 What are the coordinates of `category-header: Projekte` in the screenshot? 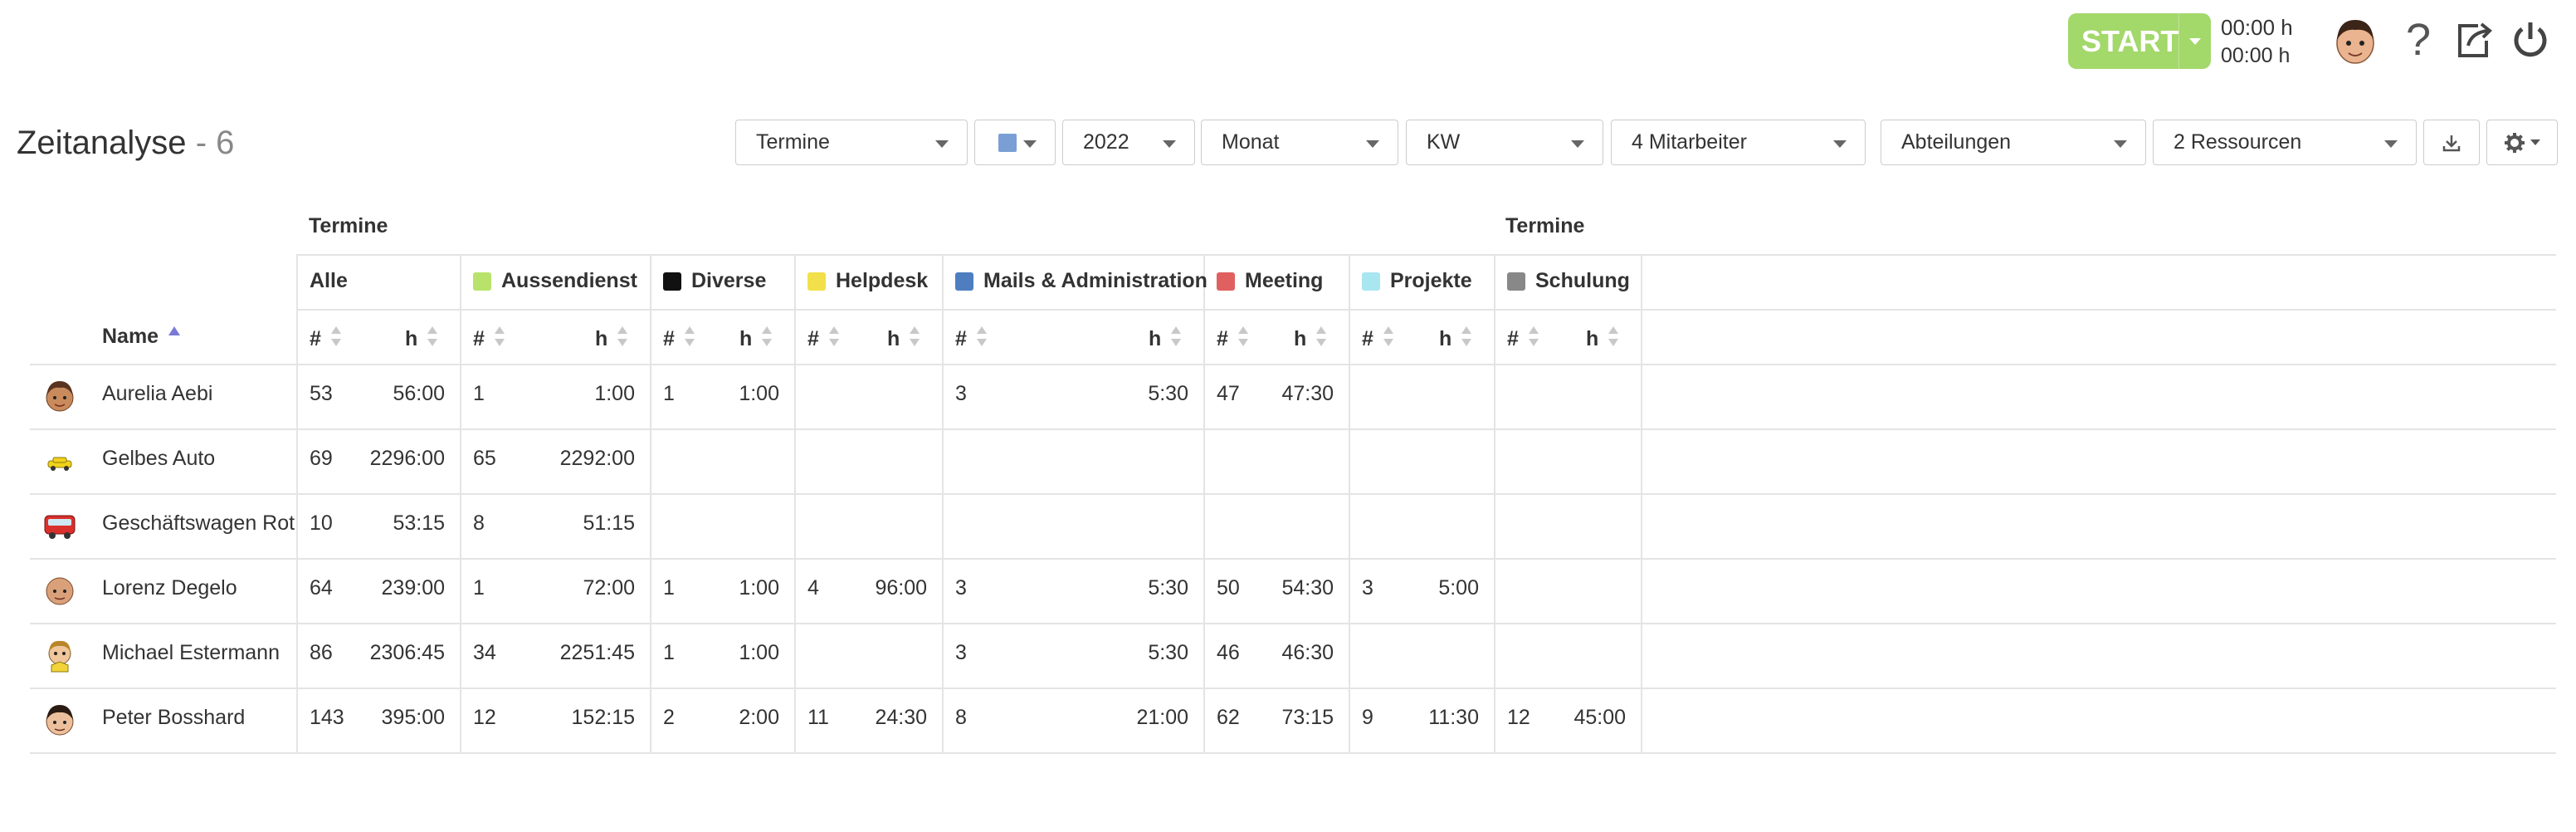 It's located at (1417, 281).